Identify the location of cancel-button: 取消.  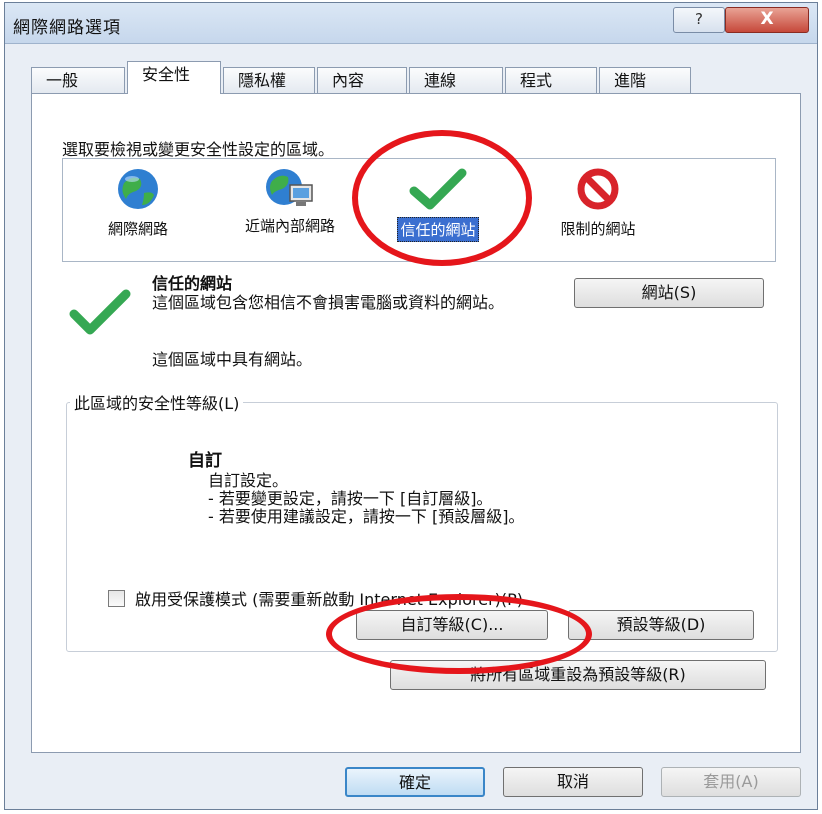
(573, 782).